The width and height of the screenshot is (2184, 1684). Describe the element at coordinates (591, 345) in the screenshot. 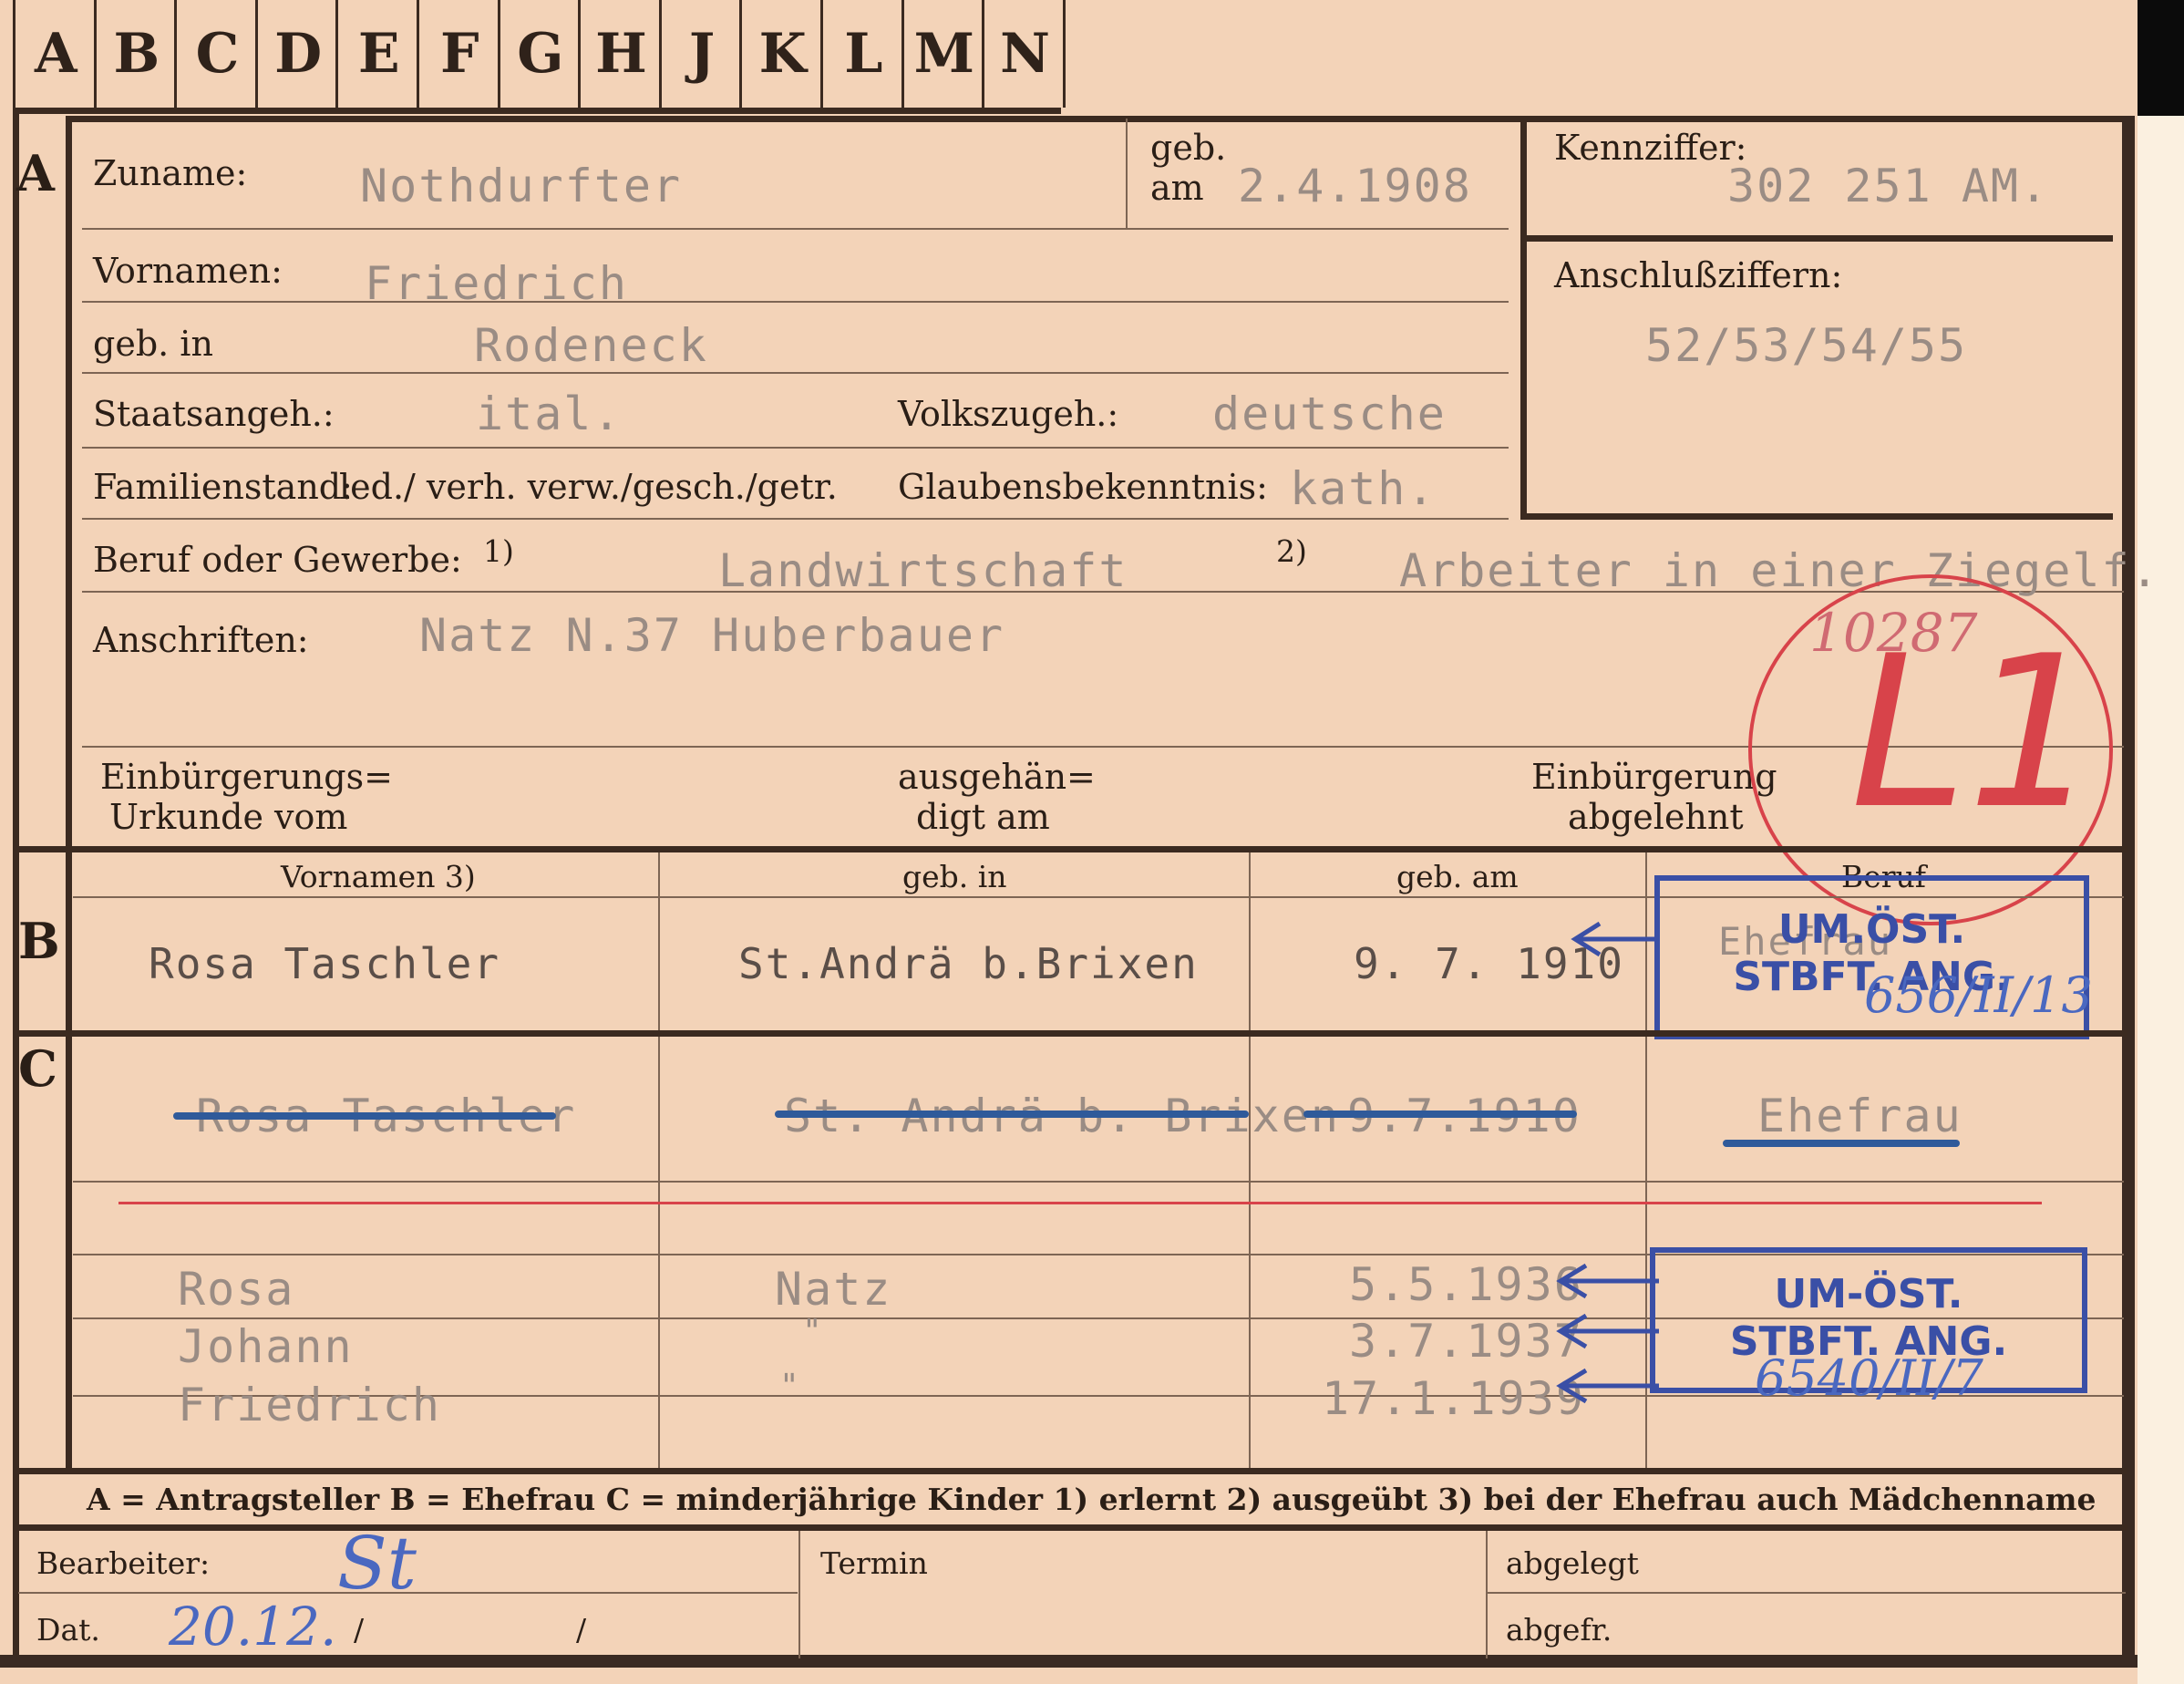

I see `geb-in-value: Rodeneck` at that location.